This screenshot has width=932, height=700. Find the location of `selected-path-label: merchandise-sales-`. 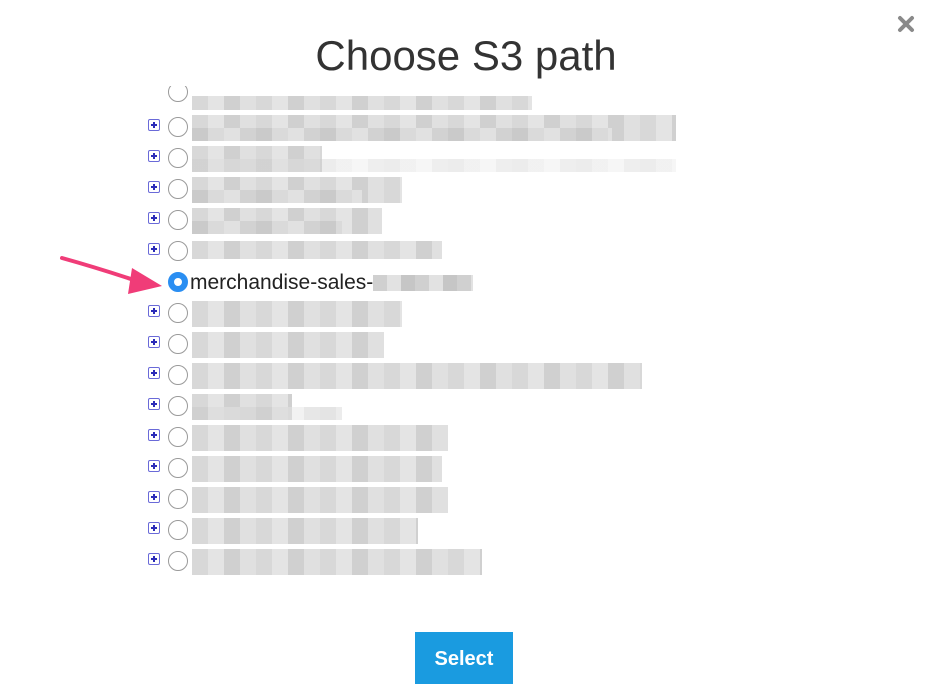

selected-path-label: merchandise-sales- is located at coordinates (332, 283).